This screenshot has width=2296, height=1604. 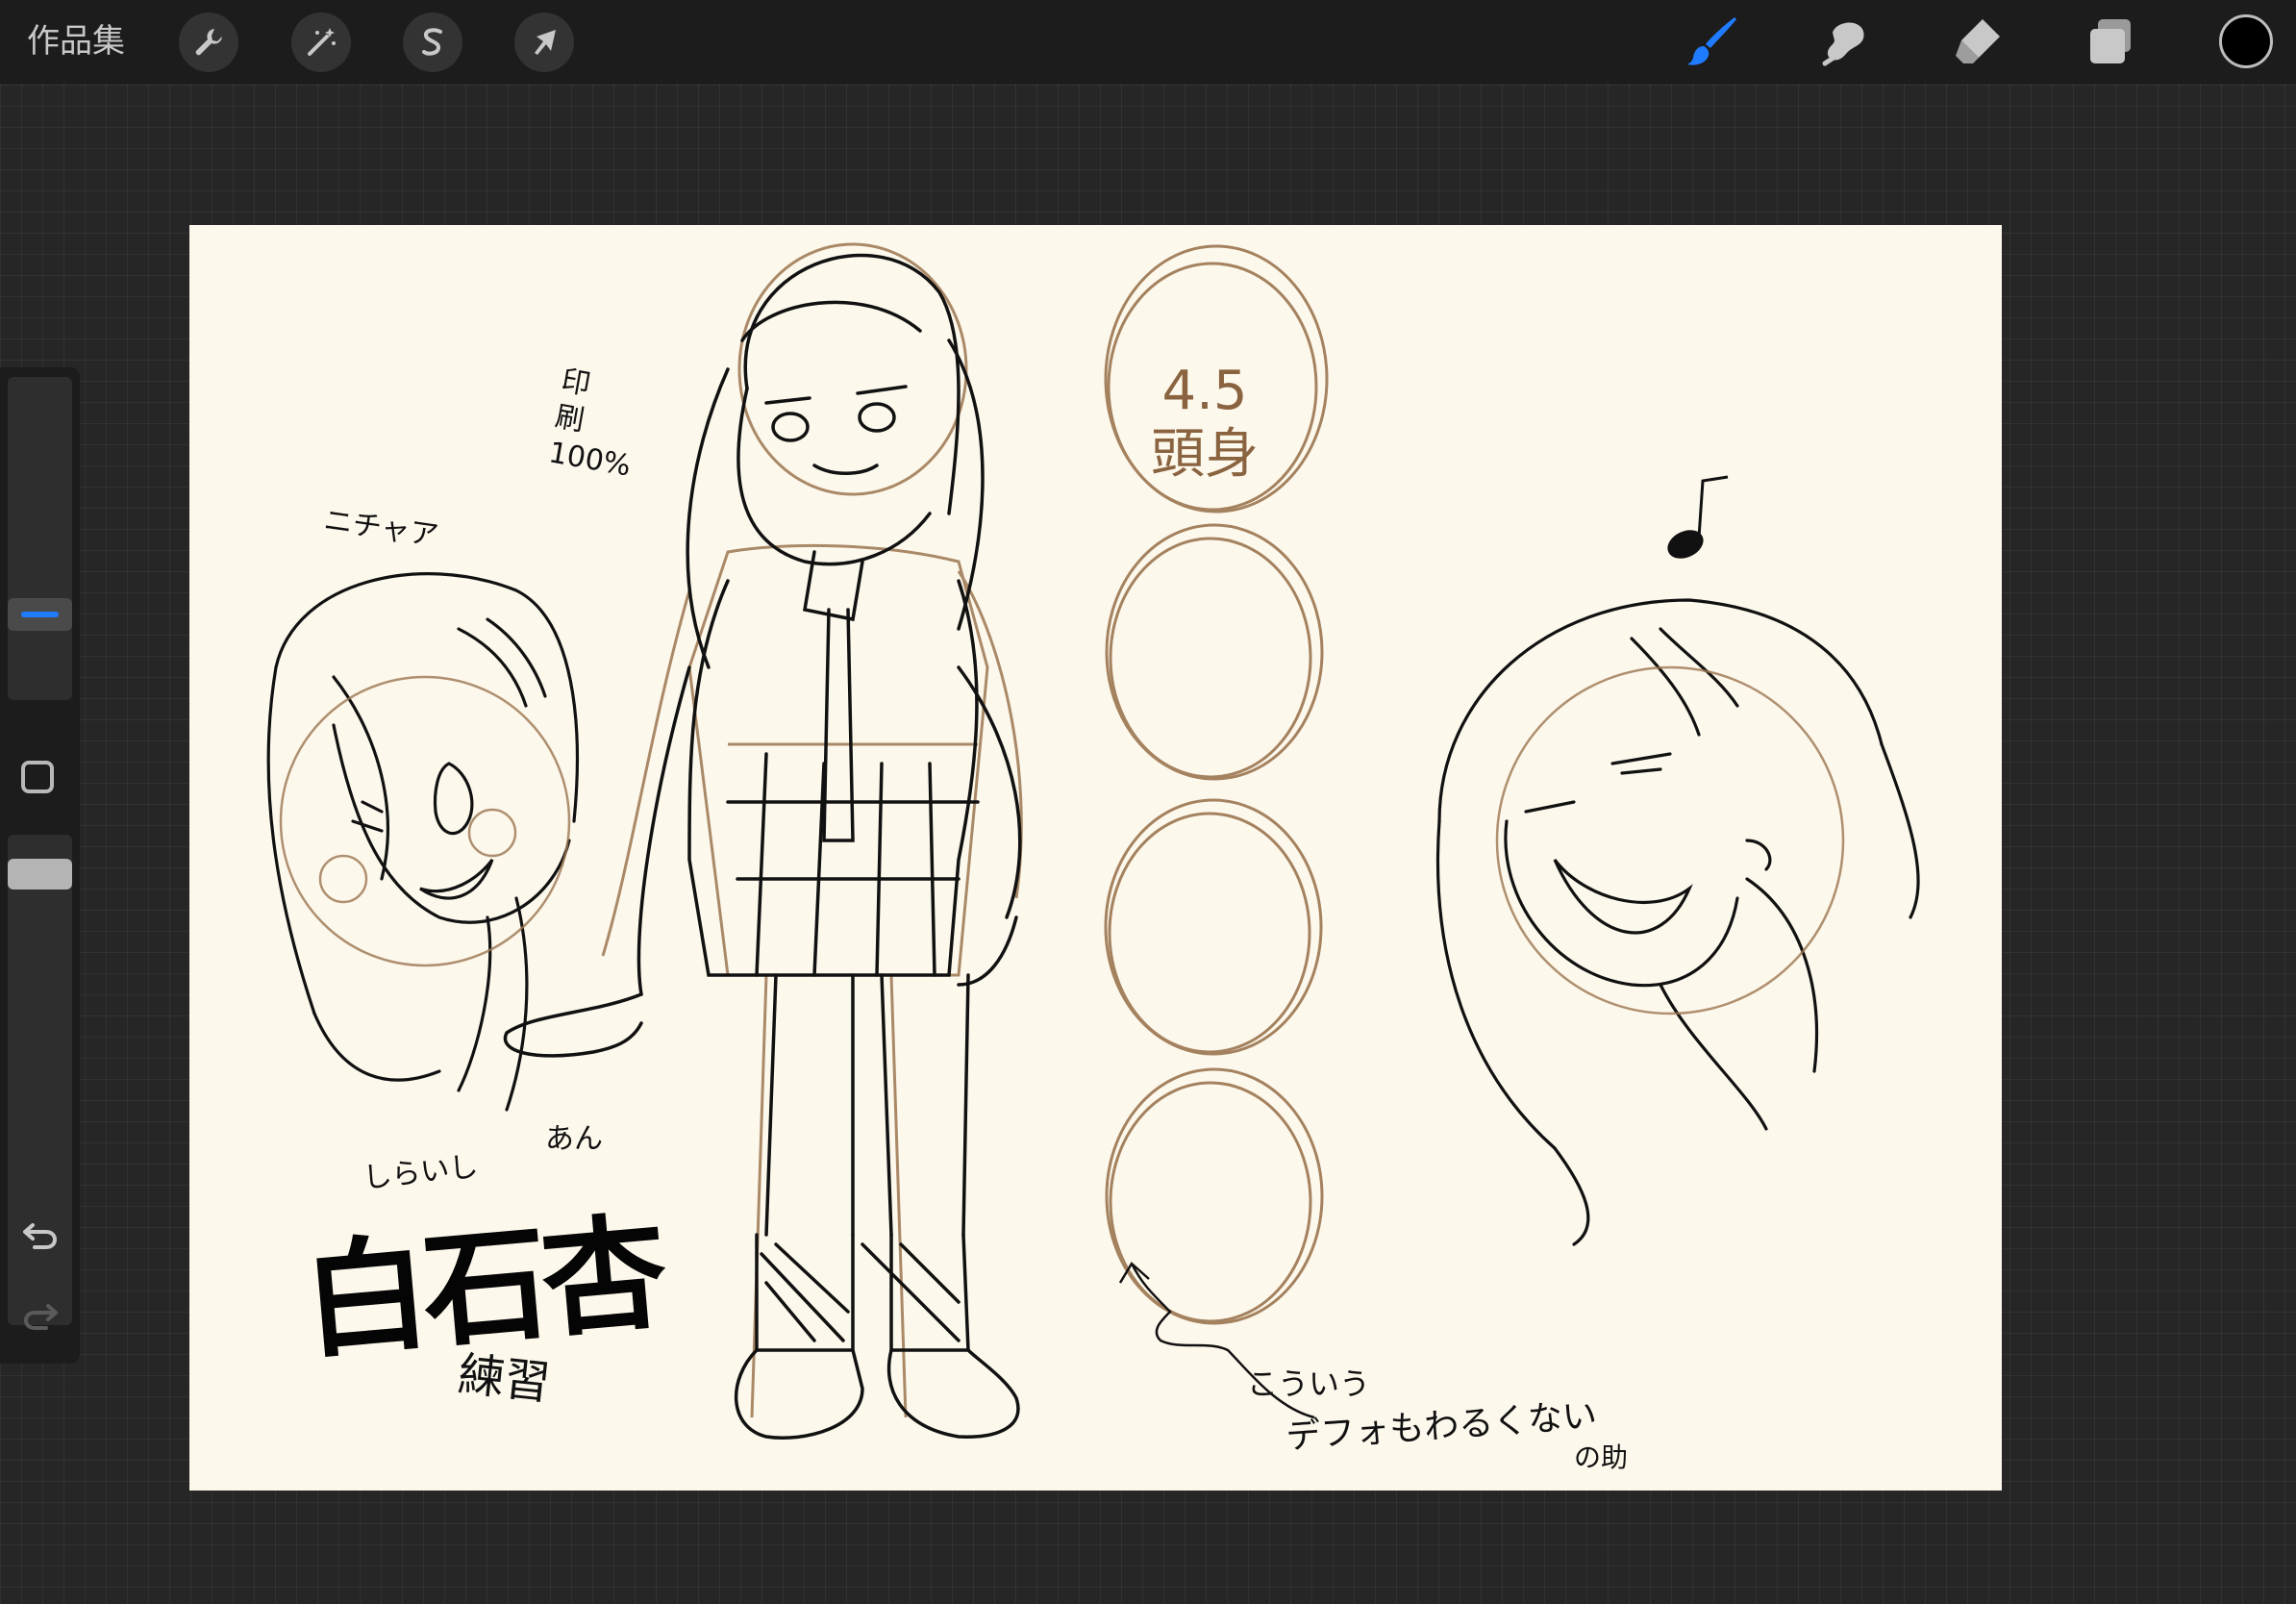 I want to click on eraser-button, so click(x=1977, y=41).